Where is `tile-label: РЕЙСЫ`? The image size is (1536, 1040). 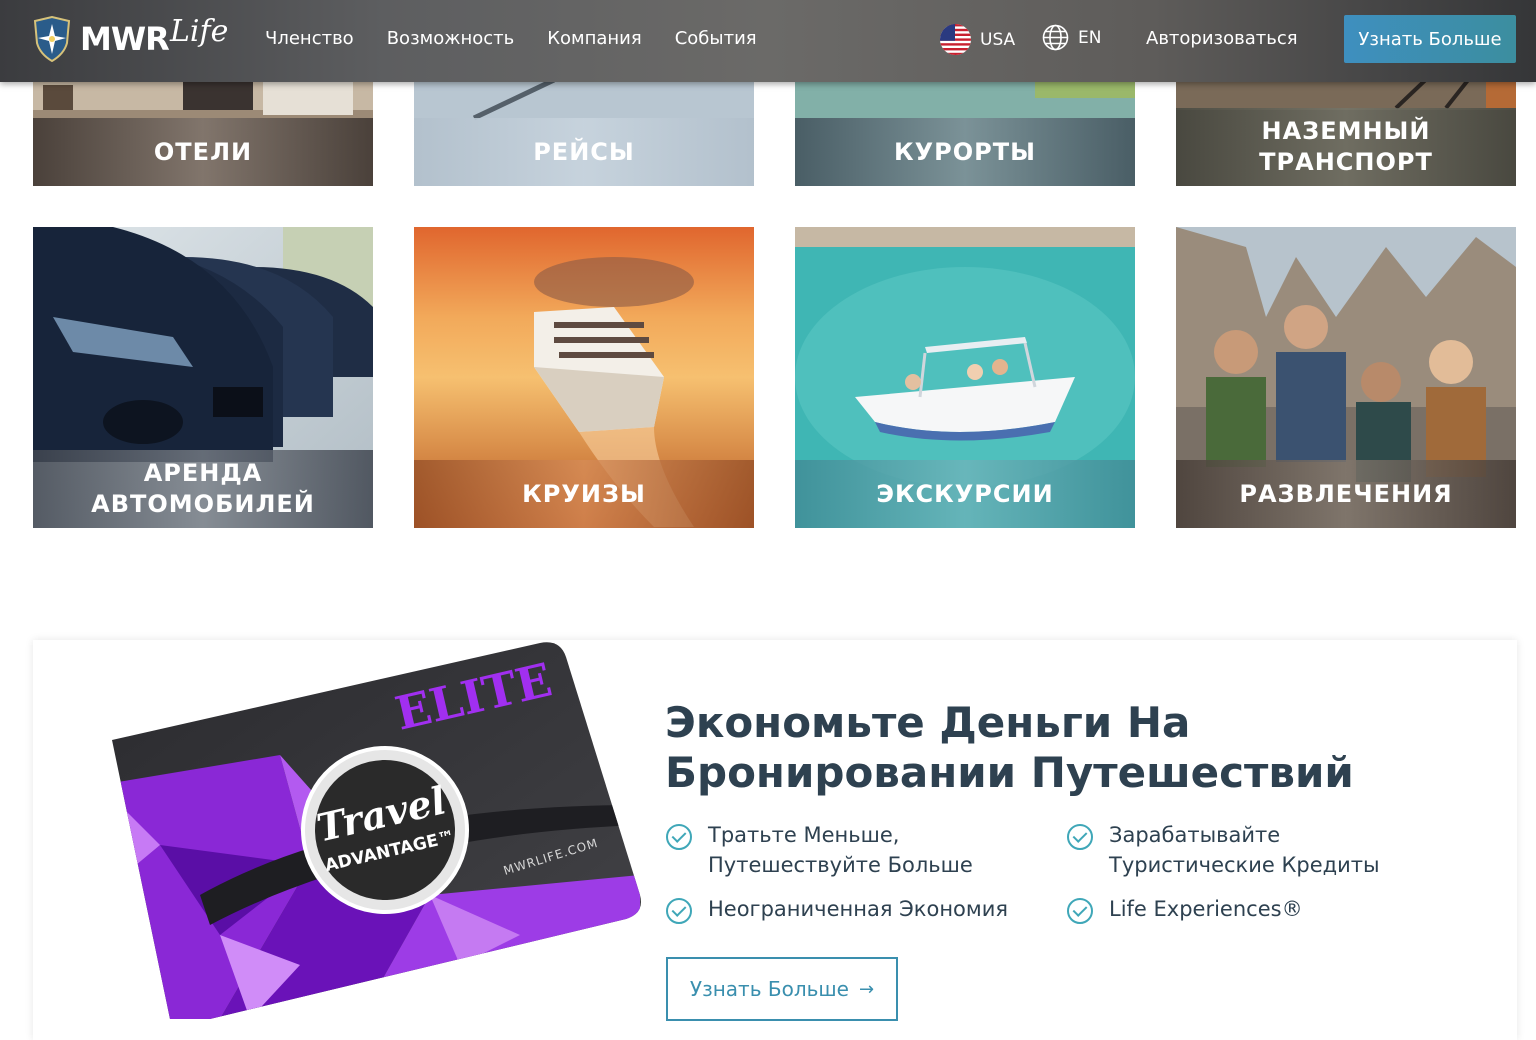
tile-label: РЕЙСЫ is located at coordinates (584, 152).